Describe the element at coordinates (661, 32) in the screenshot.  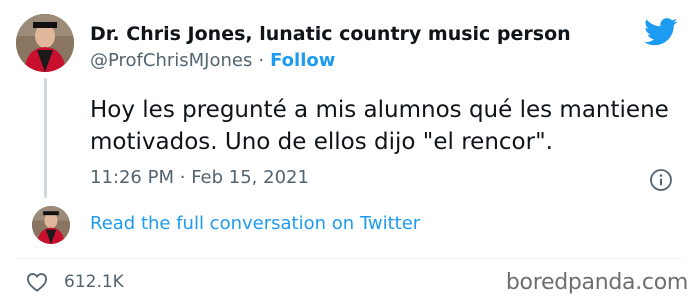
I see `twitter-bird-icon` at that location.